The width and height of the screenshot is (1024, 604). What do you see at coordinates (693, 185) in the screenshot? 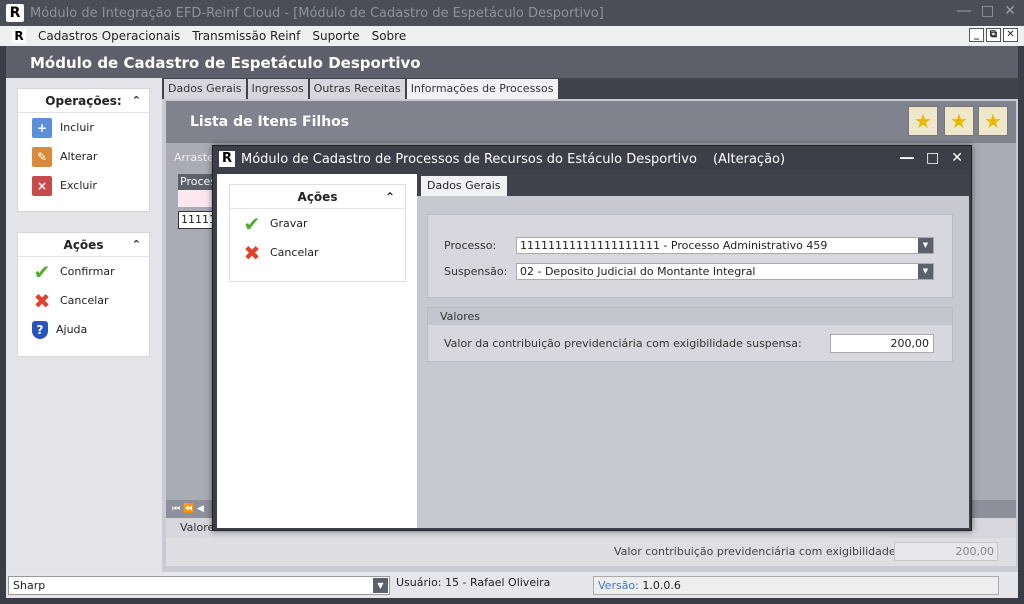
I see `dialog-tabs: Dados Gerais` at bounding box center [693, 185].